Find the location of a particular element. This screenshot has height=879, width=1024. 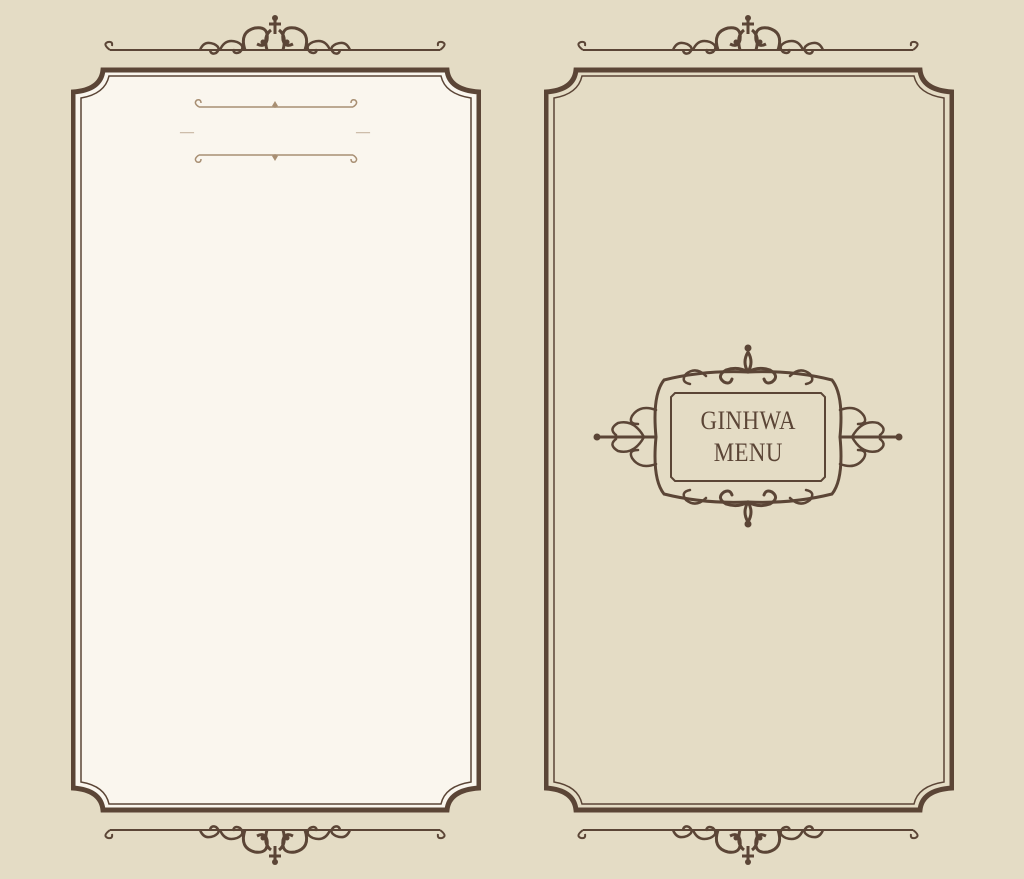

cover-title-line2: MENU is located at coordinates (748, 452).